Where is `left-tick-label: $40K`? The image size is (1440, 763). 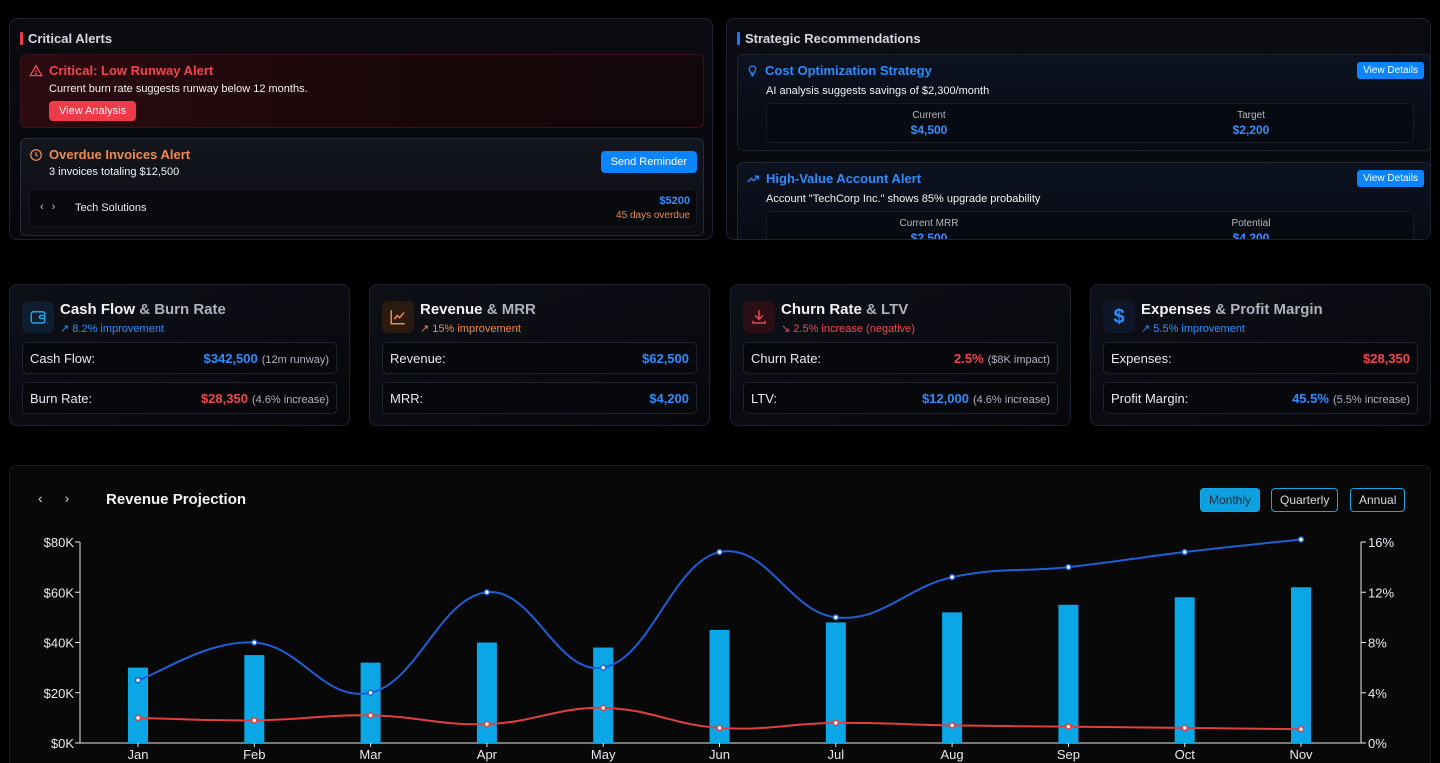 left-tick-label: $40K is located at coordinates (59, 643).